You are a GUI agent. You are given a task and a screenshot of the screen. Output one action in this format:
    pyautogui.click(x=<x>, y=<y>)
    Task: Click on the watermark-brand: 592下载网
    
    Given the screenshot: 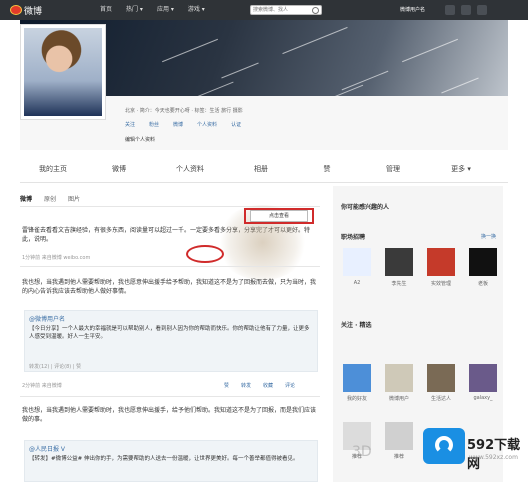 What is the action you would take?
    pyautogui.click(x=494, y=455)
    